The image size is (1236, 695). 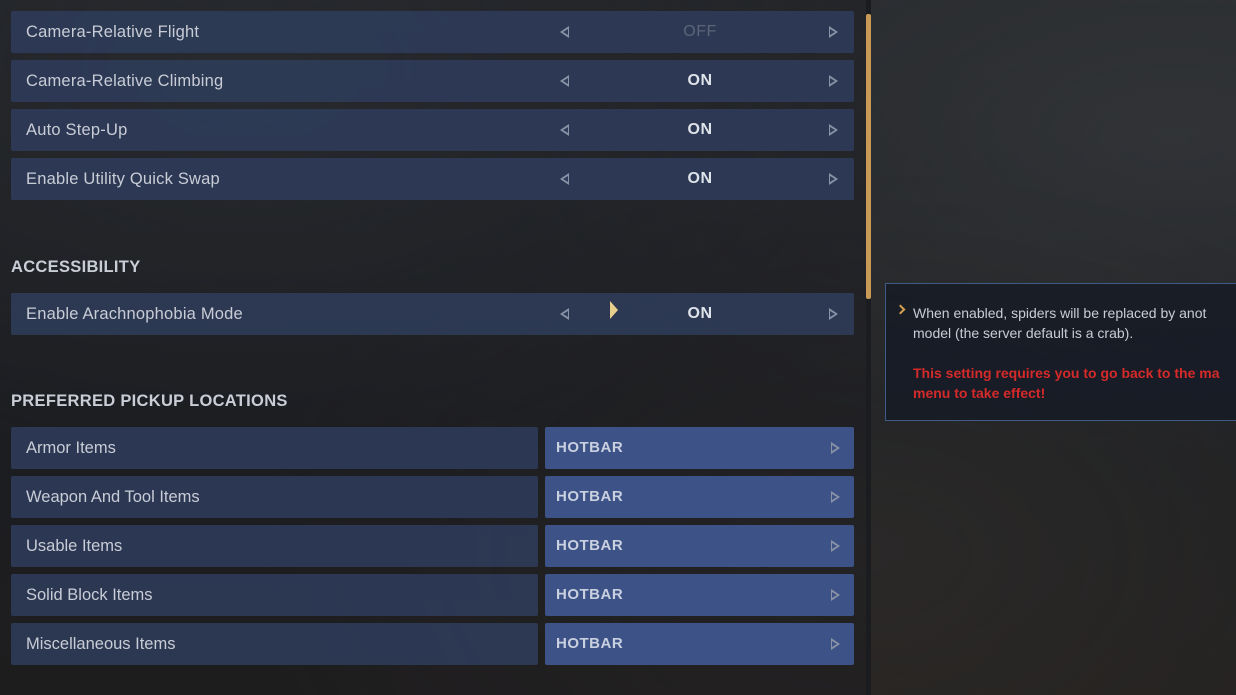 What do you see at coordinates (699, 644) in the screenshot?
I see `pickup-select-miscellaneous: HOTBAR` at bounding box center [699, 644].